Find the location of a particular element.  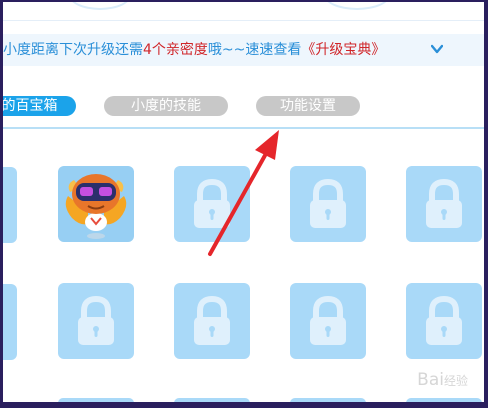

watermark: Bai经验 is located at coordinates (442, 380).